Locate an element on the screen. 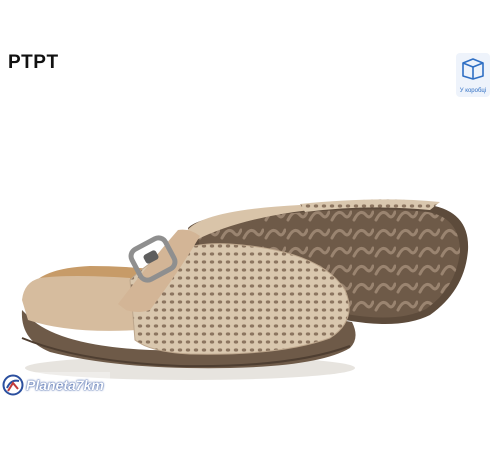  packaging-badge-label: У коробці is located at coordinates (473, 91).